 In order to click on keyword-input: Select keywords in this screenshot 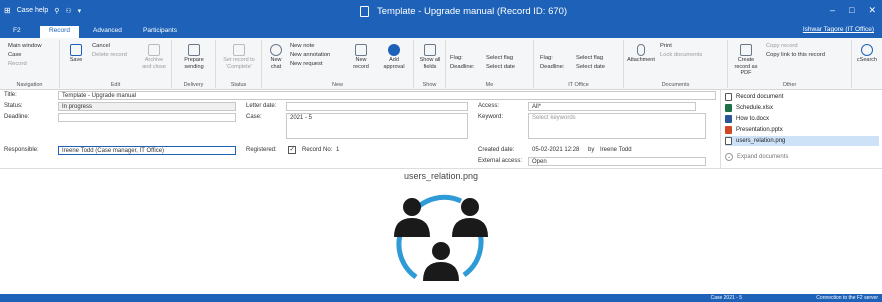, I will do `click(617, 126)`.